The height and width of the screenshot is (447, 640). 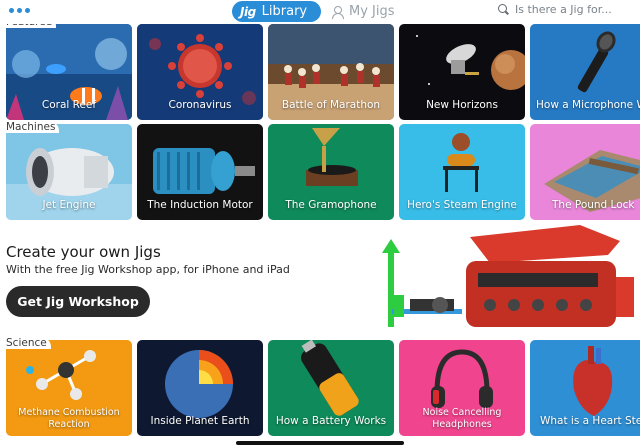 I want to click on card-heart: What is a Heart Ster, so click(x=585, y=388).